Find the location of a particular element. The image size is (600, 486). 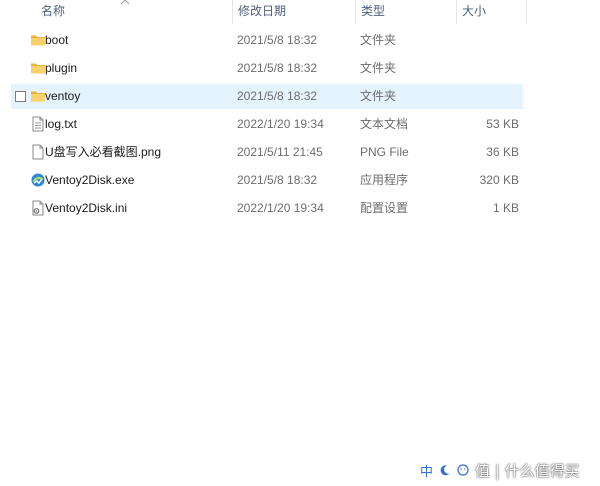

image-file-icon is located at coordinates (38, 152).